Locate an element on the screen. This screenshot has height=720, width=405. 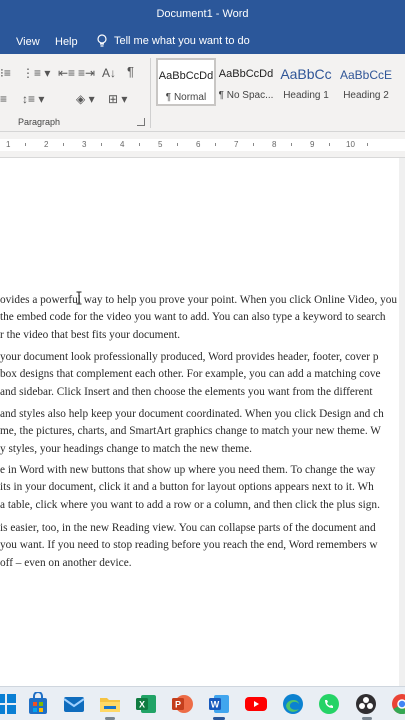
microsoft-store-icon is located at coordinates (38, 704).